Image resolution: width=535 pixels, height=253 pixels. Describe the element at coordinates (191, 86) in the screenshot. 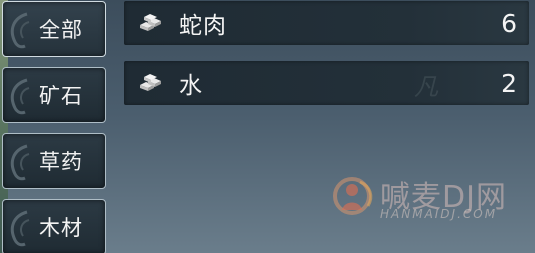

I see `item-name: 水` at that location.